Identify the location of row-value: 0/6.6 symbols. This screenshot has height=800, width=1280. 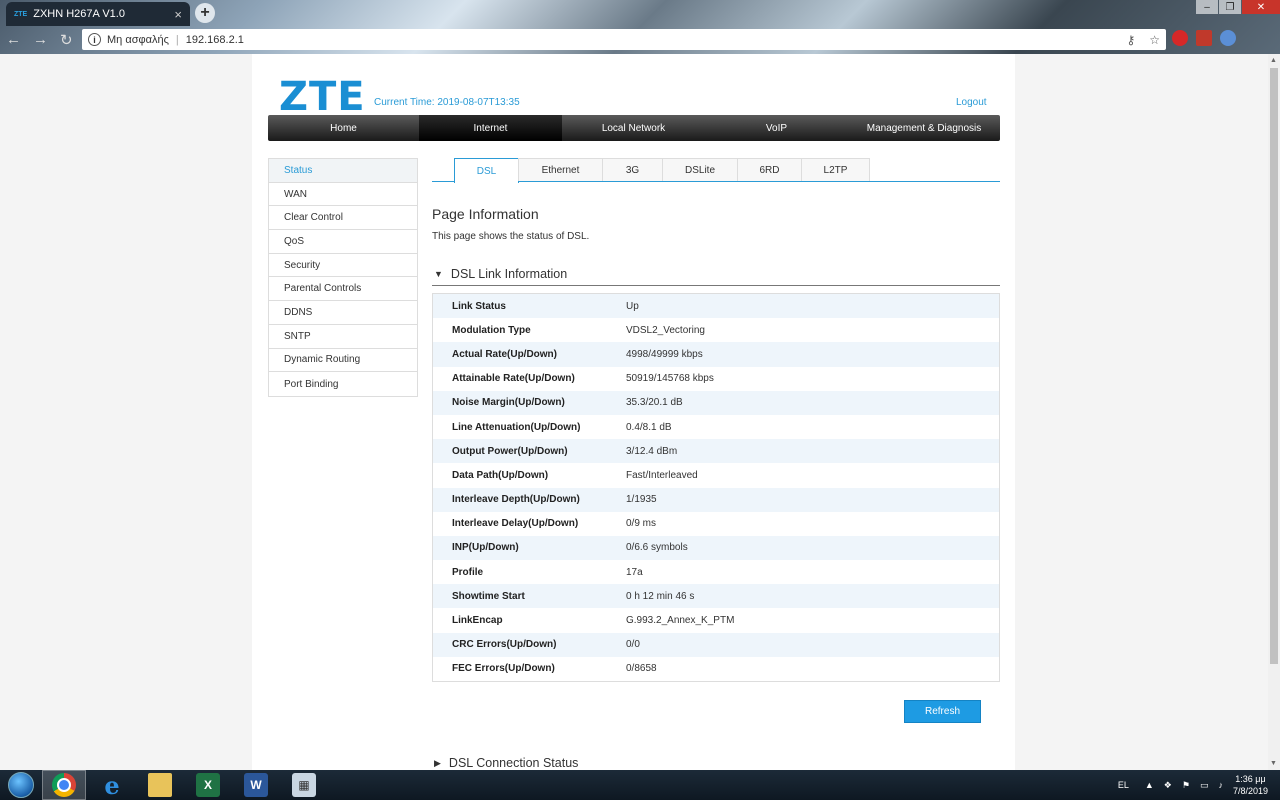
(657, 548).